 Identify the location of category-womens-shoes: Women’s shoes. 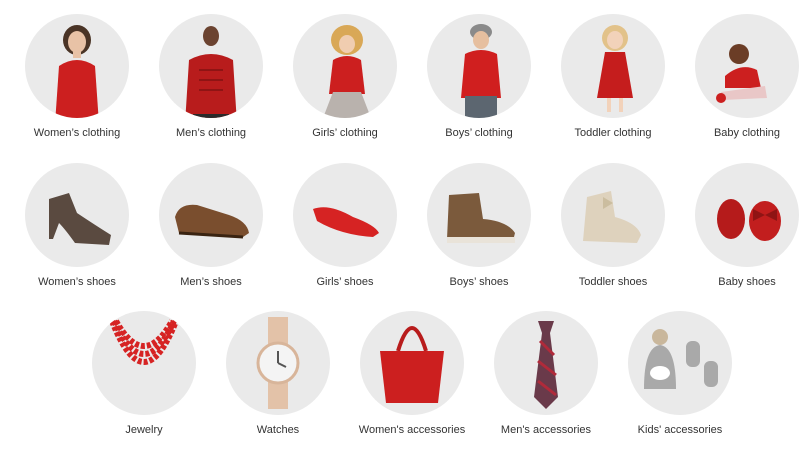
(77, 226).